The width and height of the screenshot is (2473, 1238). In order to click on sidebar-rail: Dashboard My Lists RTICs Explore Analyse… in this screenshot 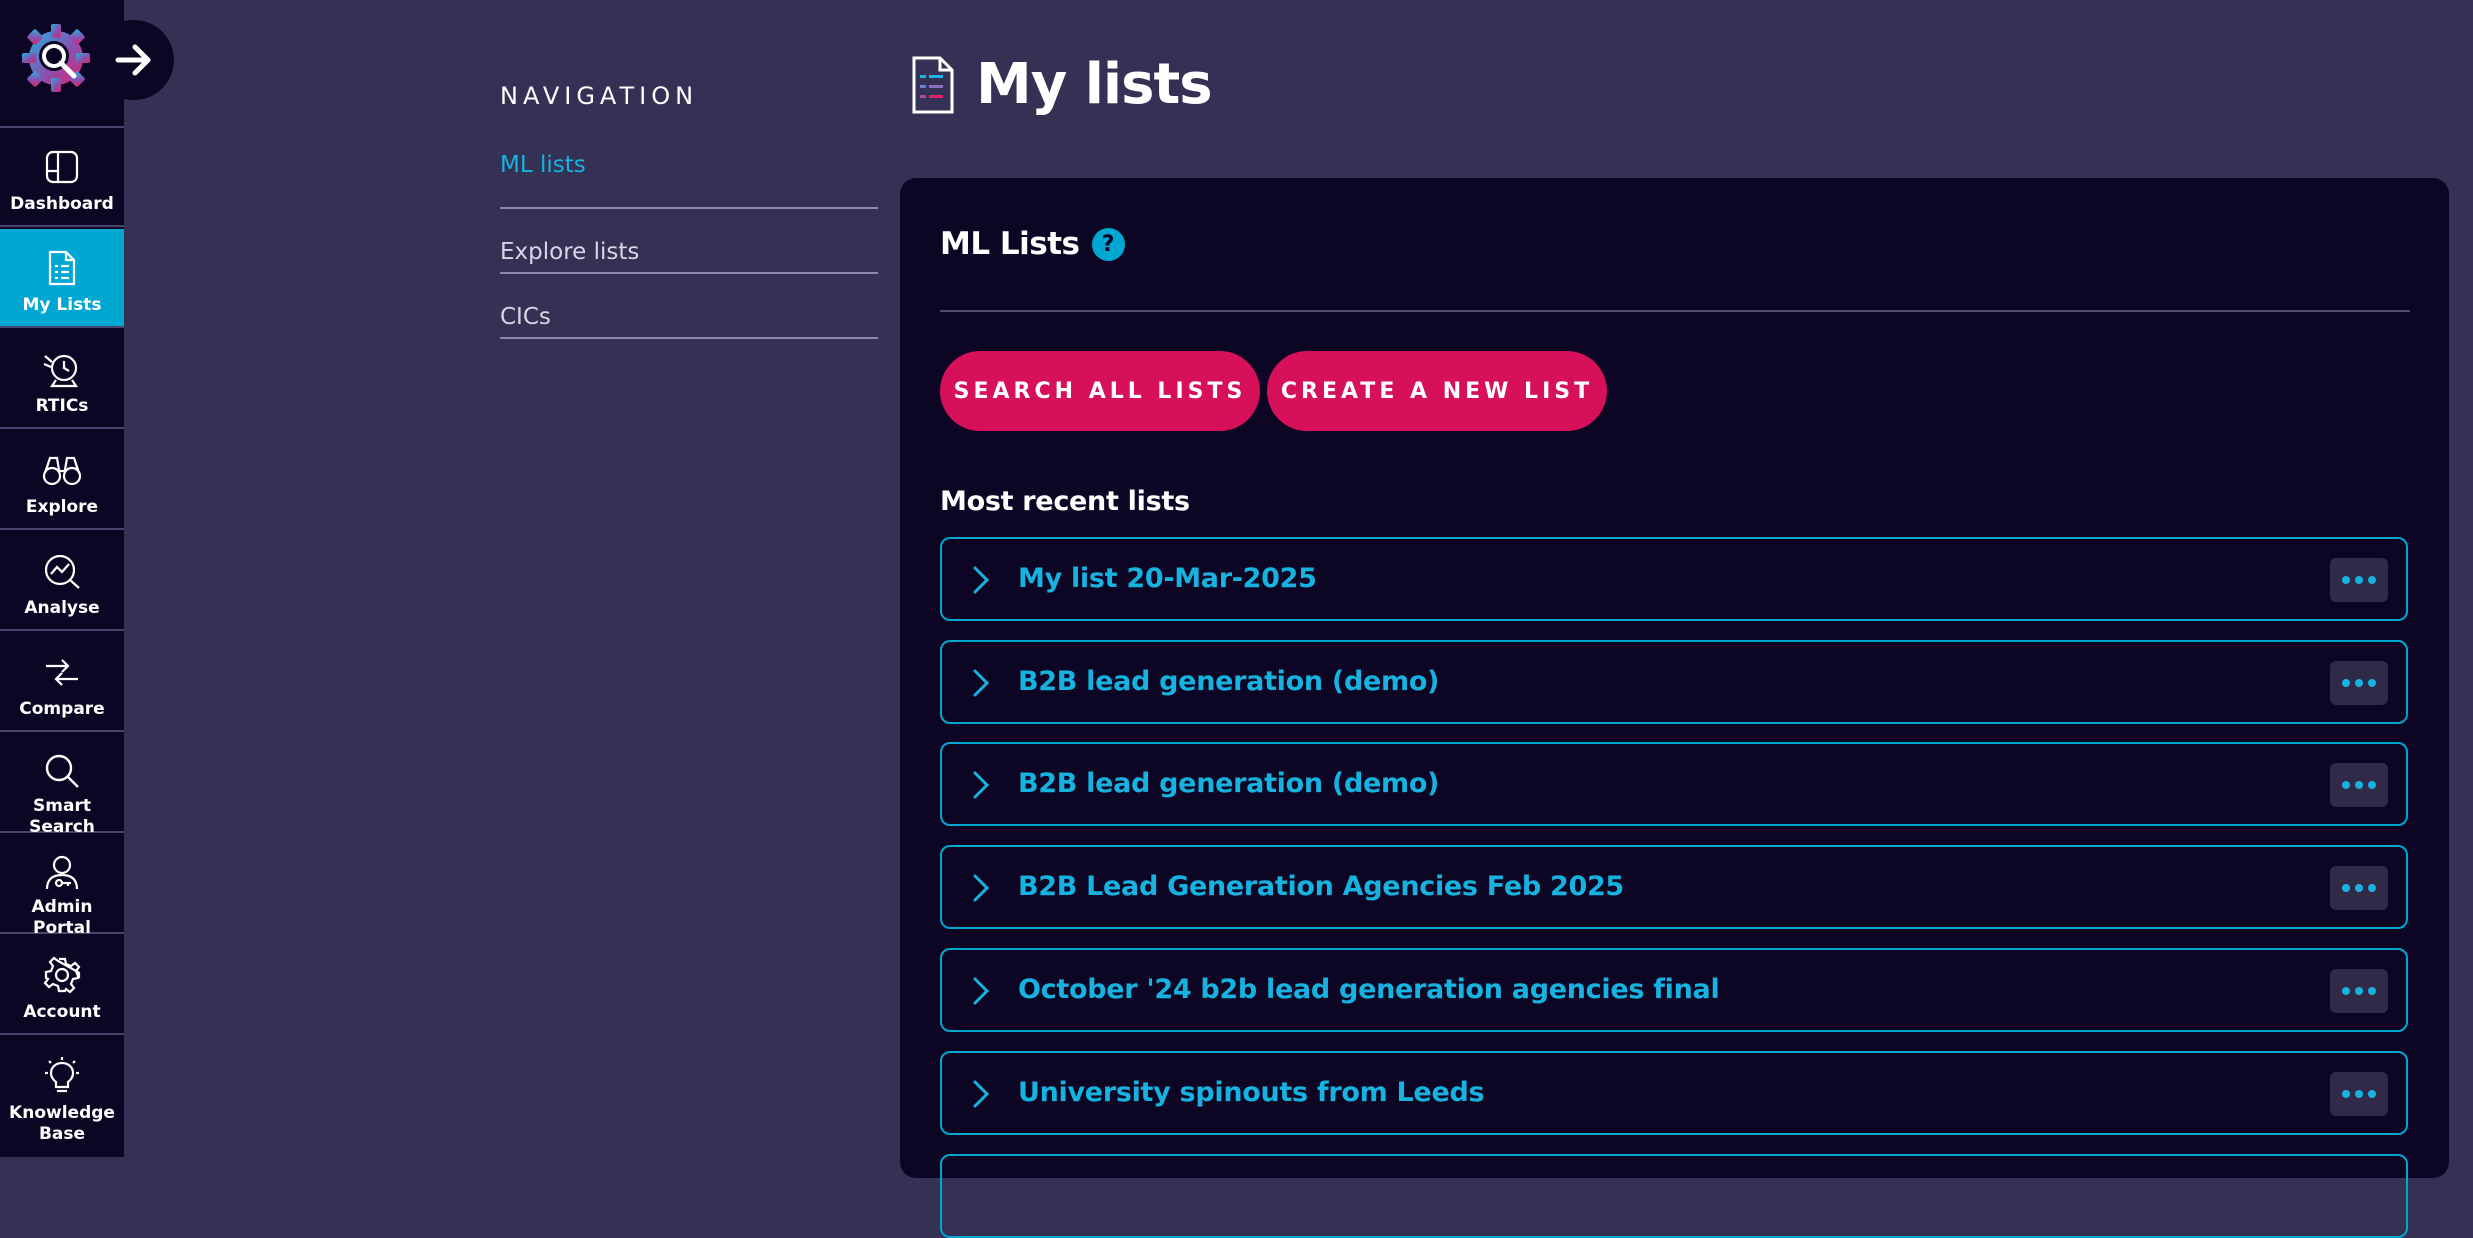, I will do `click(62, 578)`.